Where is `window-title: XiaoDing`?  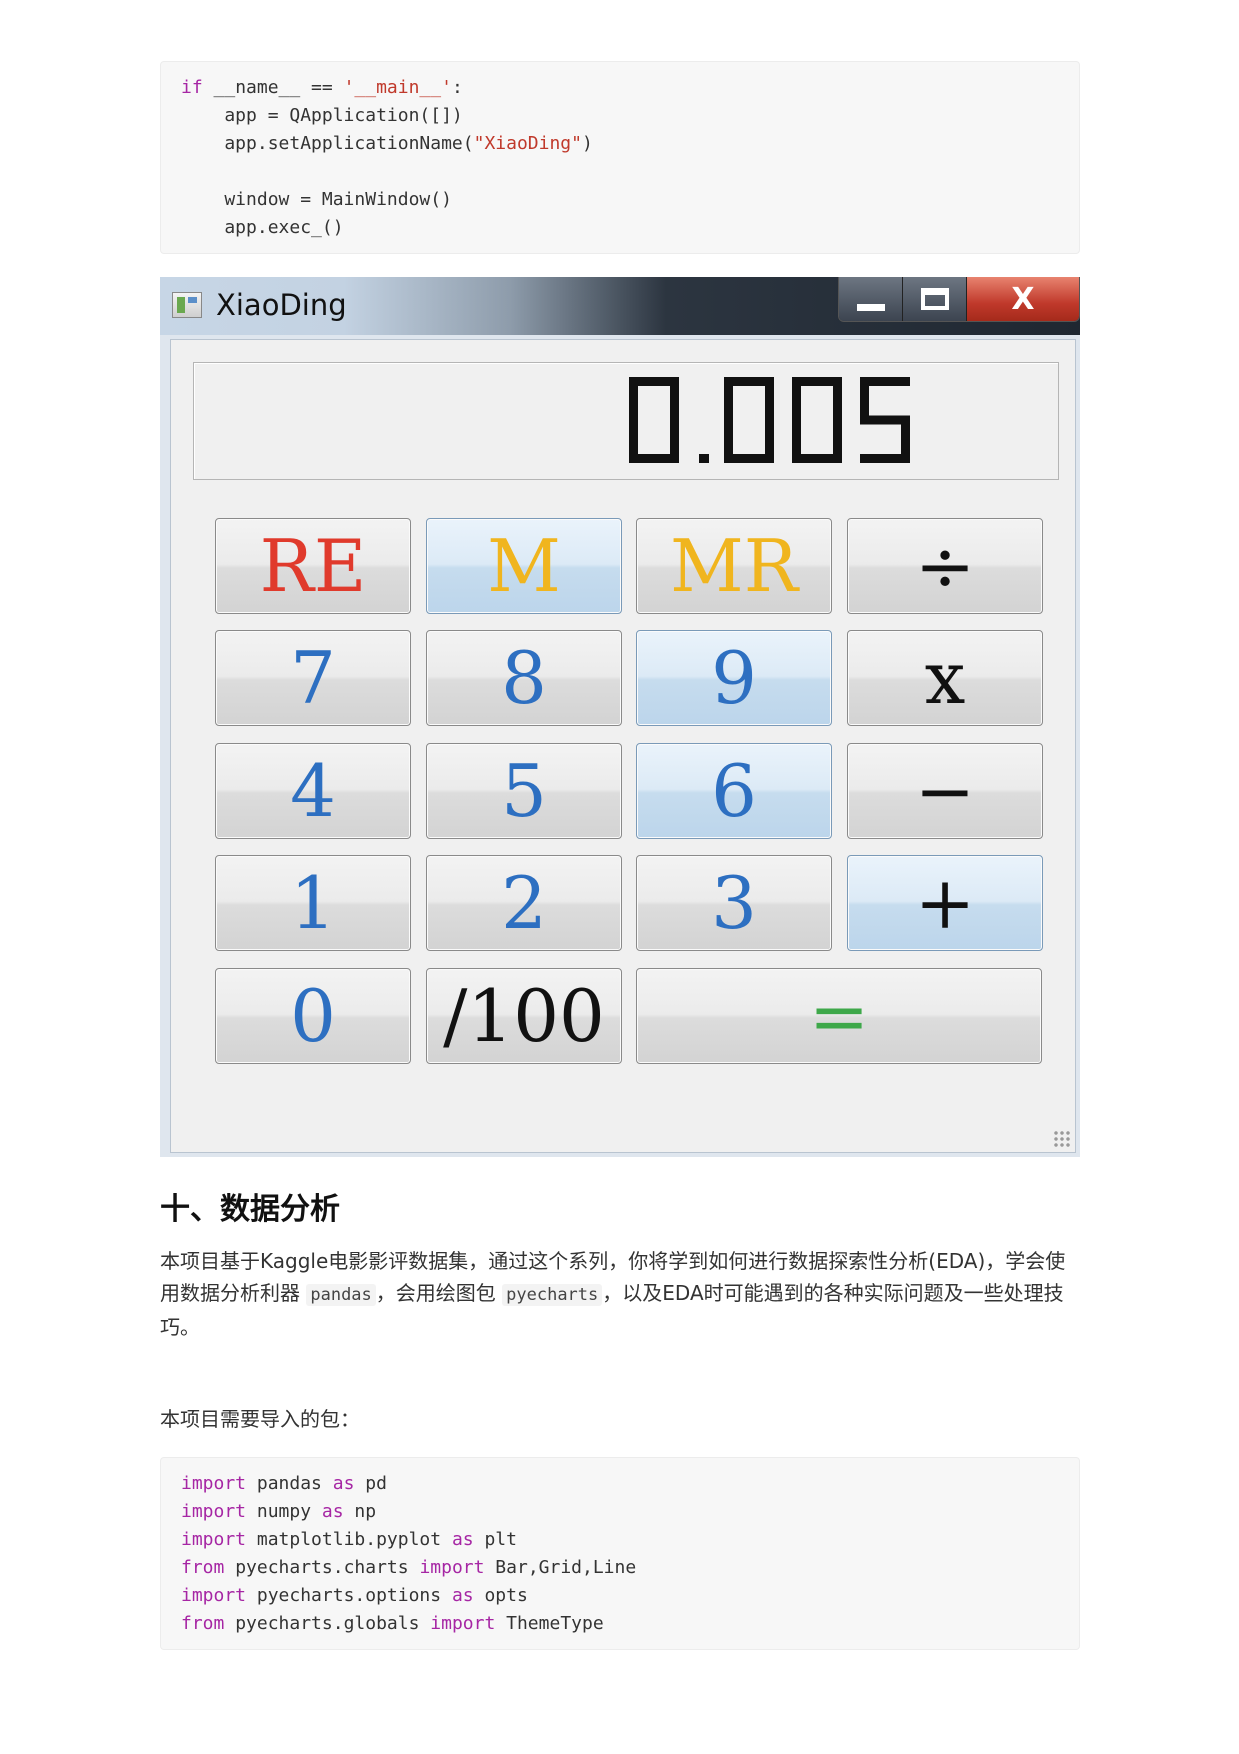 window-title: XiaoDing is located at coordinates (281, 305).